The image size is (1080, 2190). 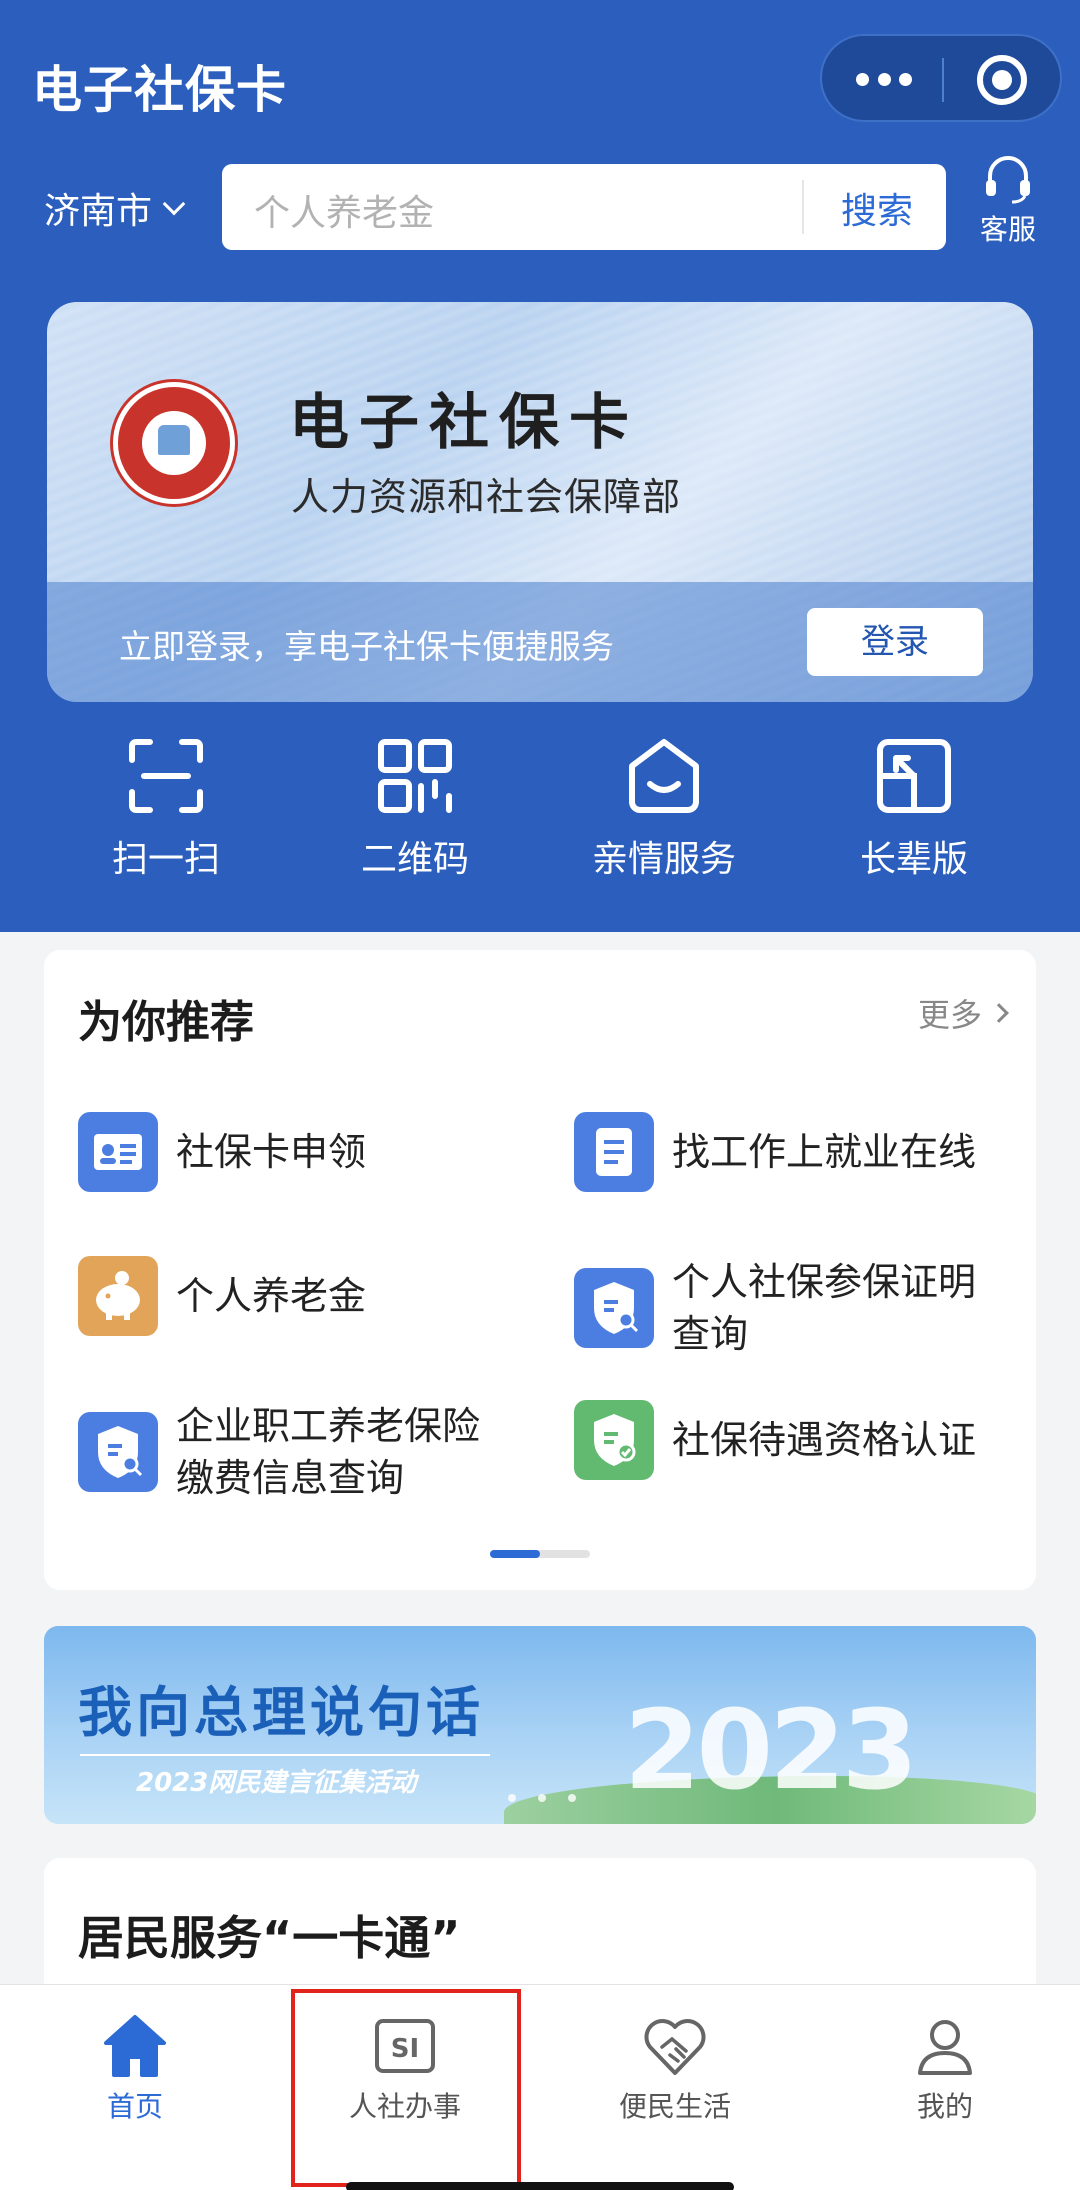 What do you see at coordinates (540, 1554) in the screenshot?
I see `recommend-page-indicator` at bounding box center [540, 1554].